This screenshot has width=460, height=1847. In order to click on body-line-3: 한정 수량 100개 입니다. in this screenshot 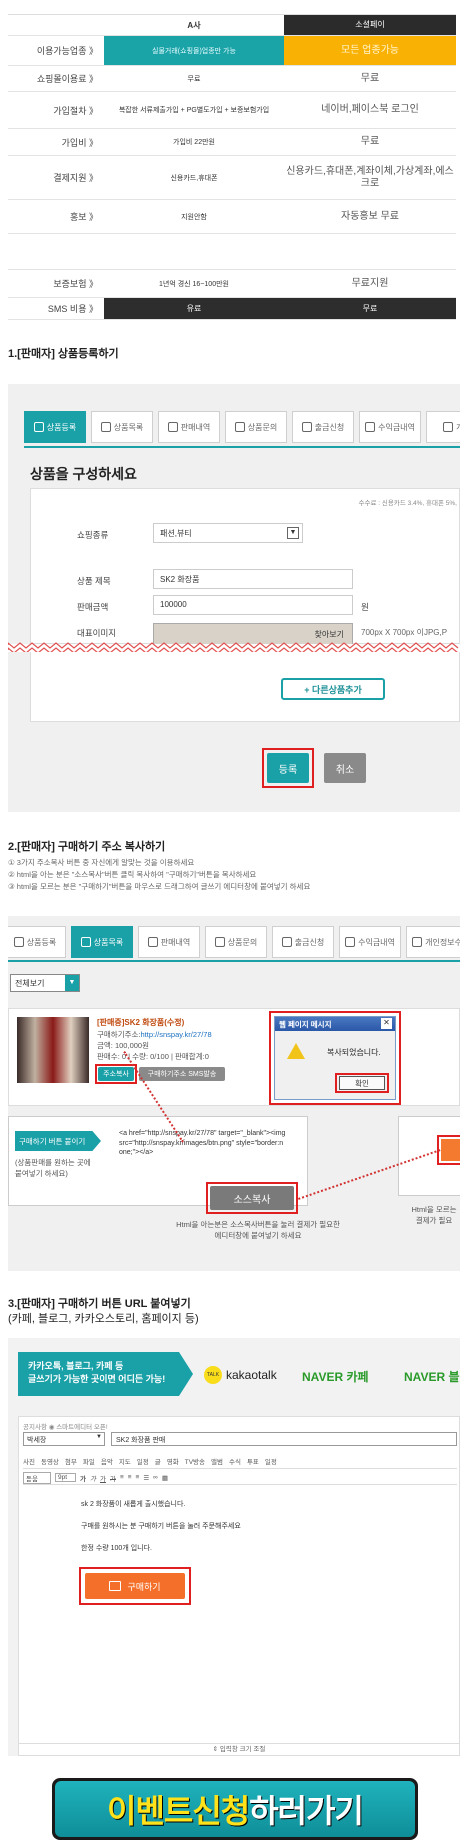, I will do `click(116, 1548)`.